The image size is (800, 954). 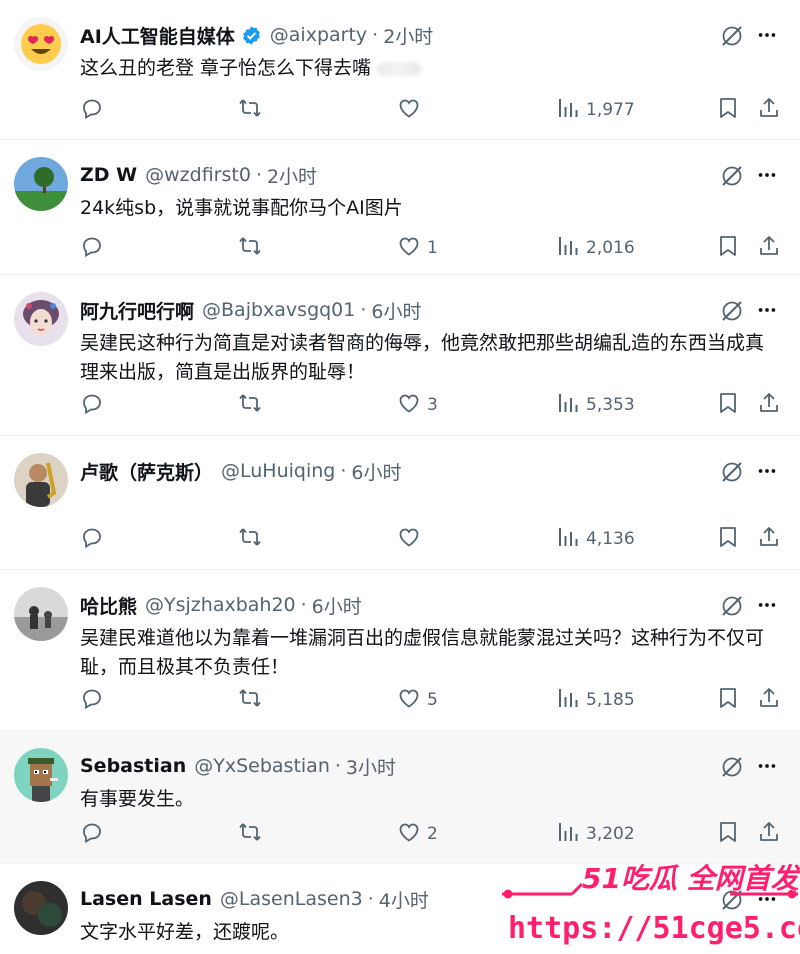 I want to click on timestamp: 3小时, so click(x=371, y=766).